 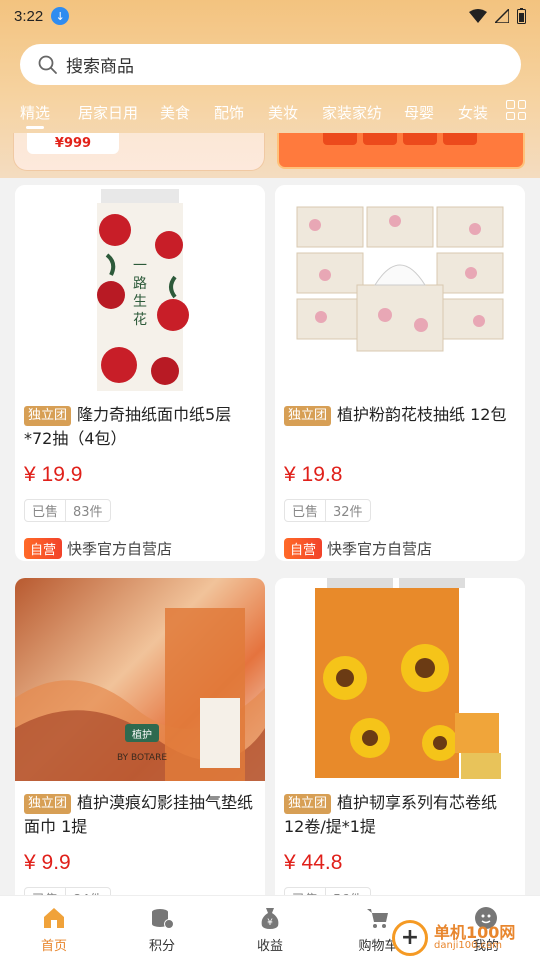 What do you see at coordinates (67, 510) in the screenshot?
I see `sold-badge: 已售 83件` at bounding box center [67, 510].